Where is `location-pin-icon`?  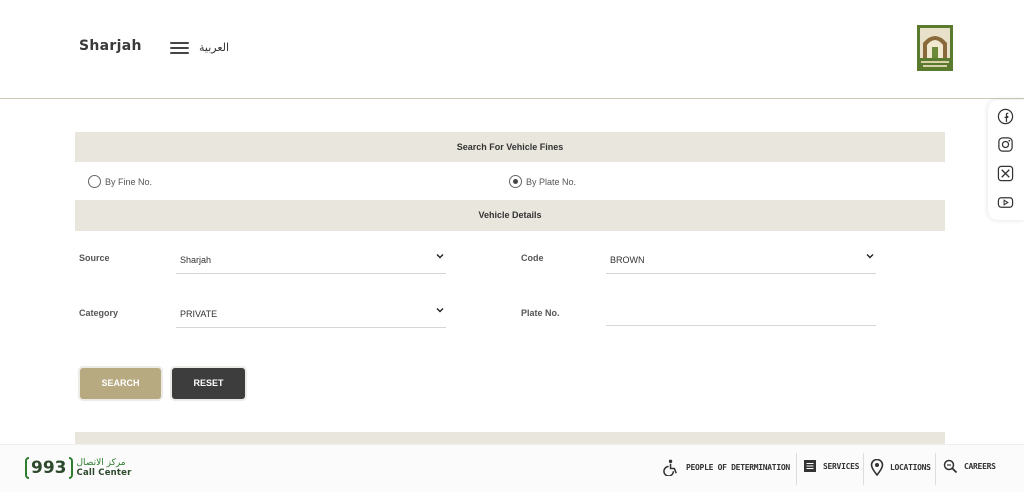 location-pin-icon is located at coordinates (877, 467).